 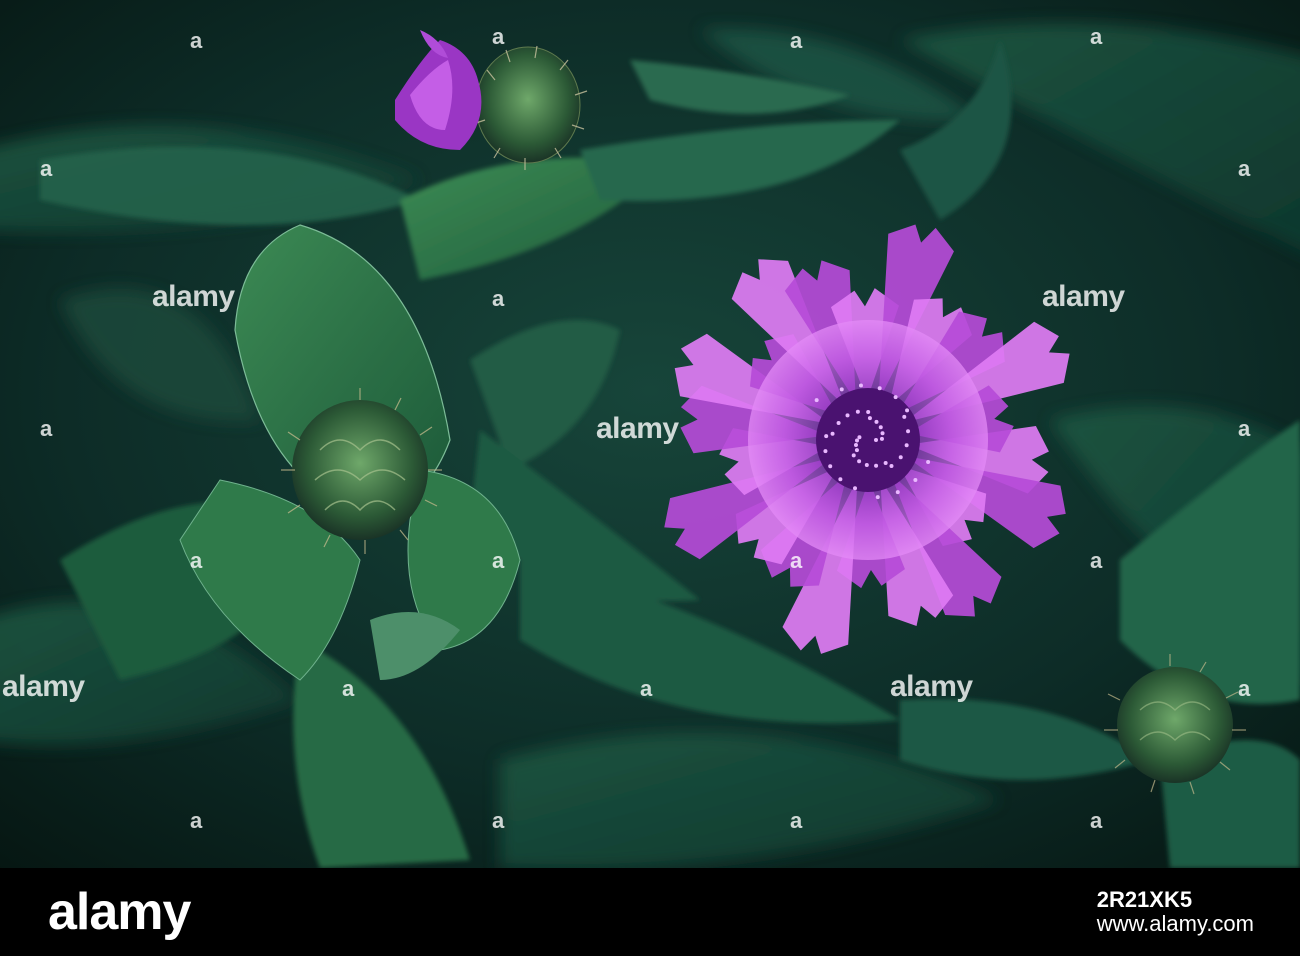 I want to click on flower-center, so click(x=868, y=440).